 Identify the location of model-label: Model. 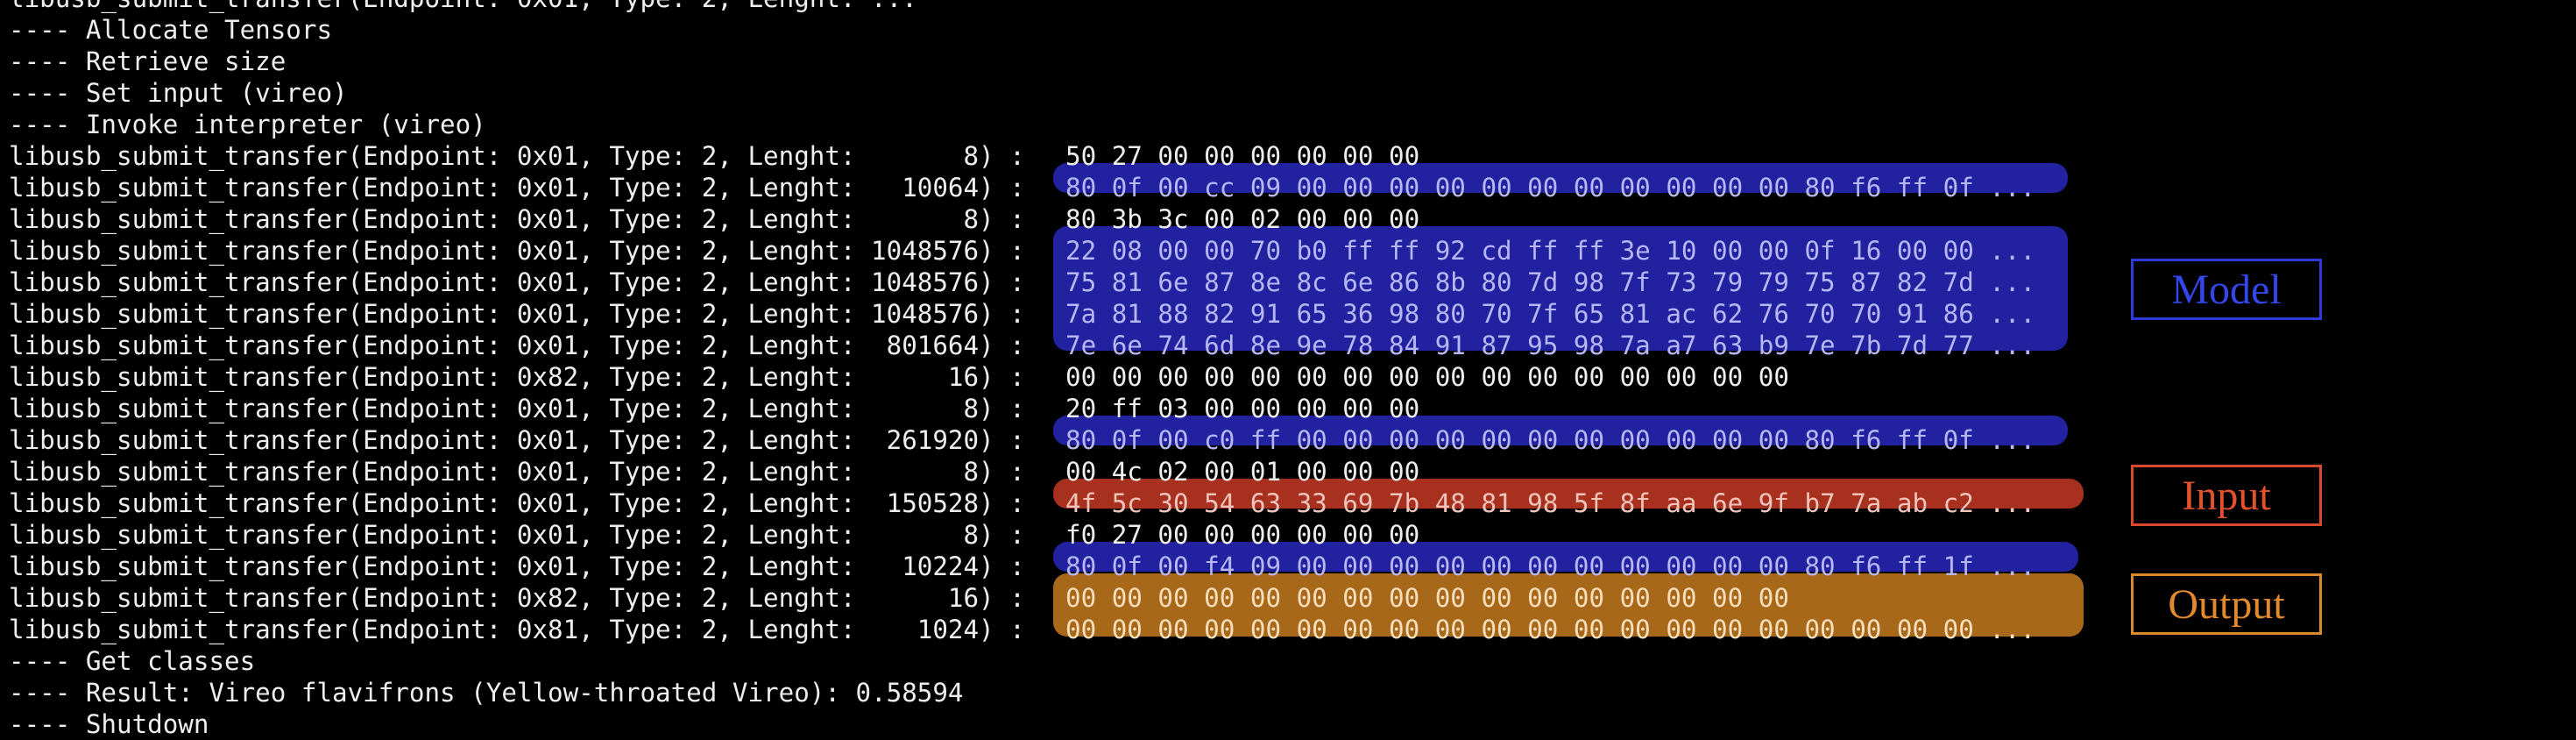
(2226, 289).